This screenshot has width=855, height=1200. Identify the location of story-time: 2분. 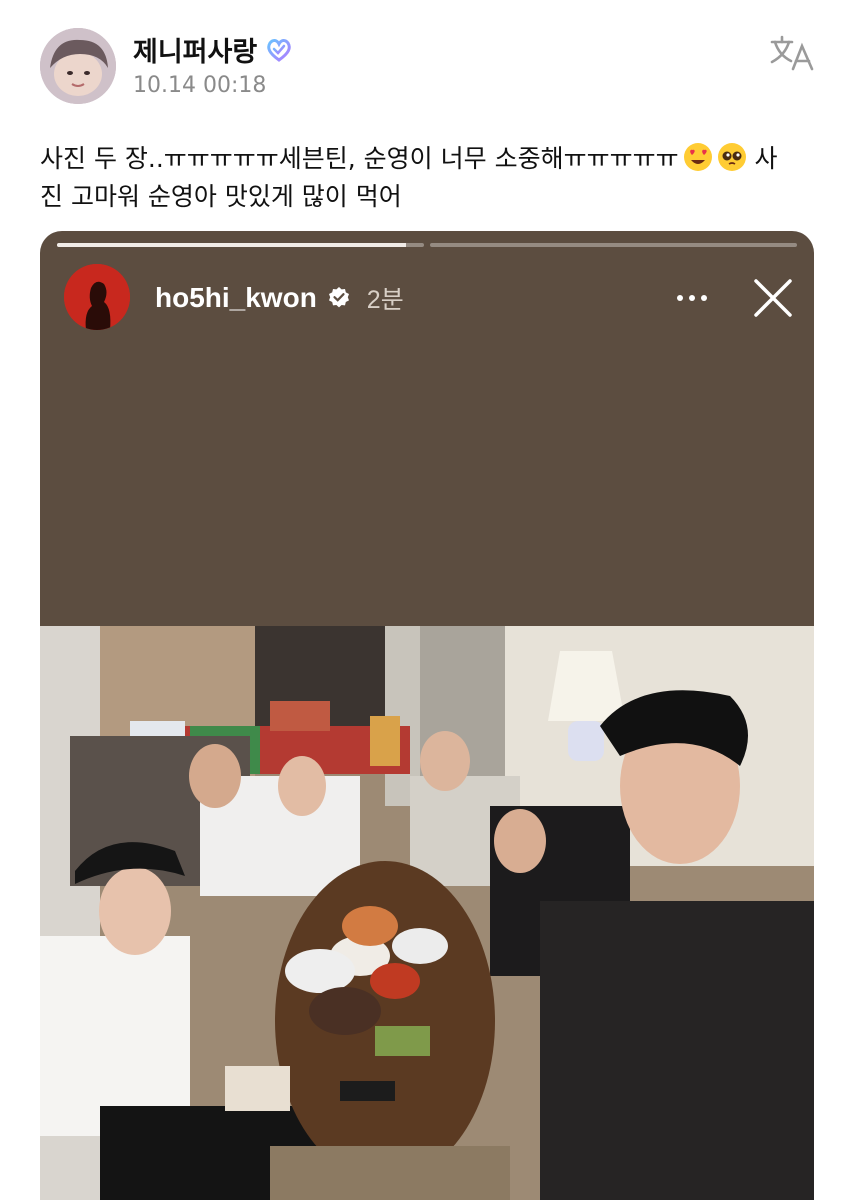
(385, 300).